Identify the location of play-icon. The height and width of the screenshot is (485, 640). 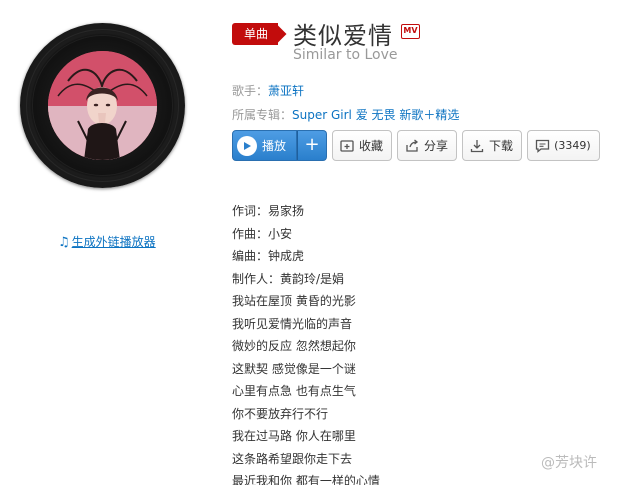
(247, 145).